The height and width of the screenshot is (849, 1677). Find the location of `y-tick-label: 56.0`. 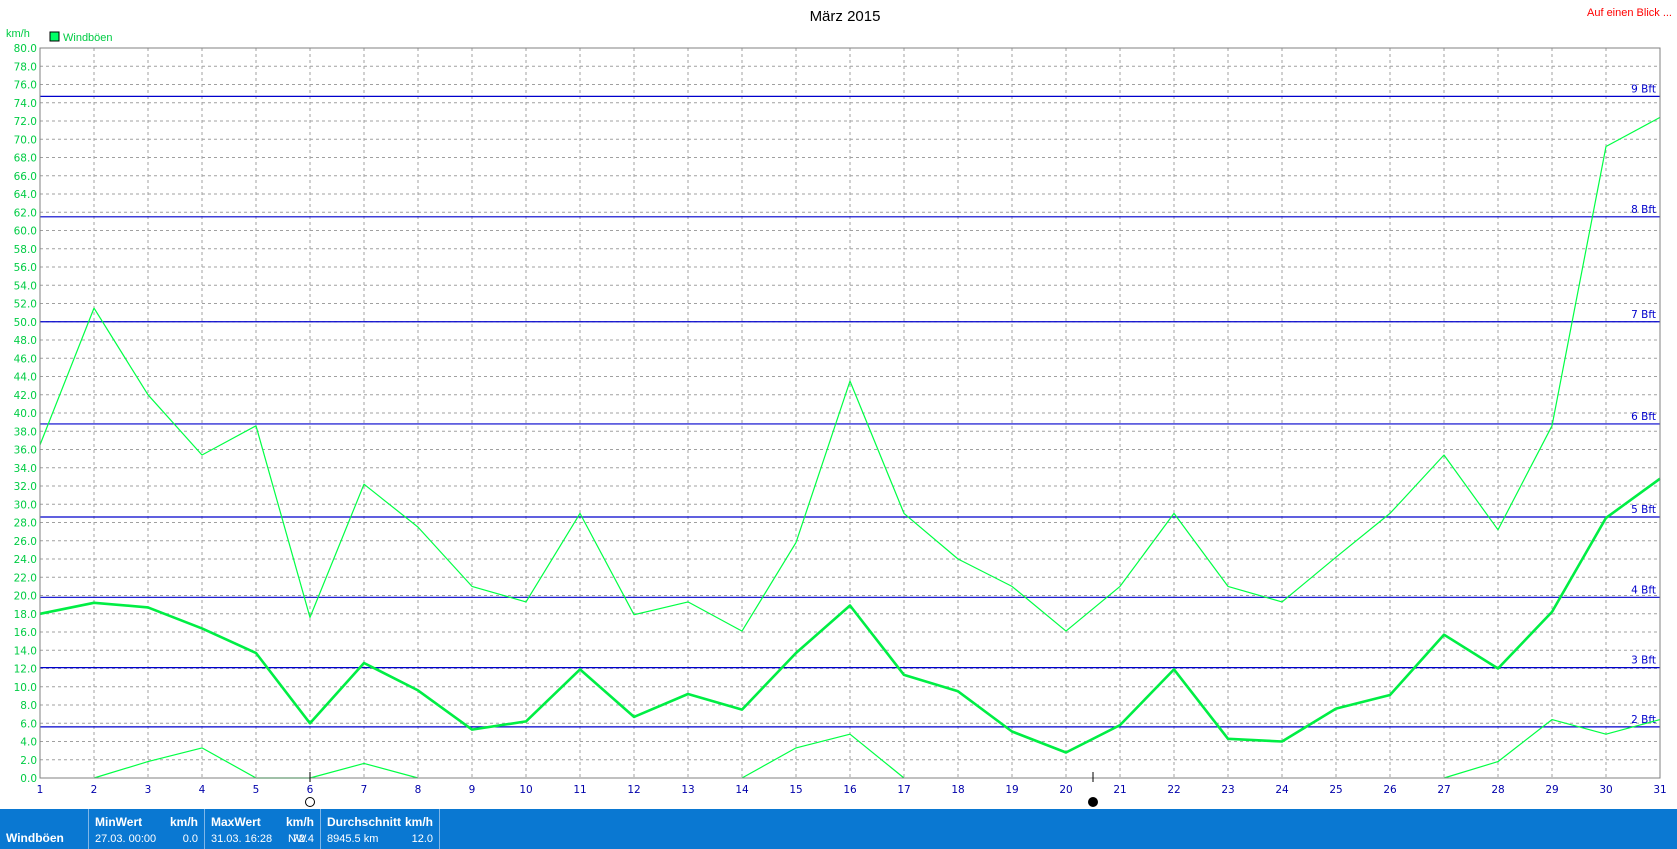

y-tick-label: 56.0 is located at coordinates (25, 268).